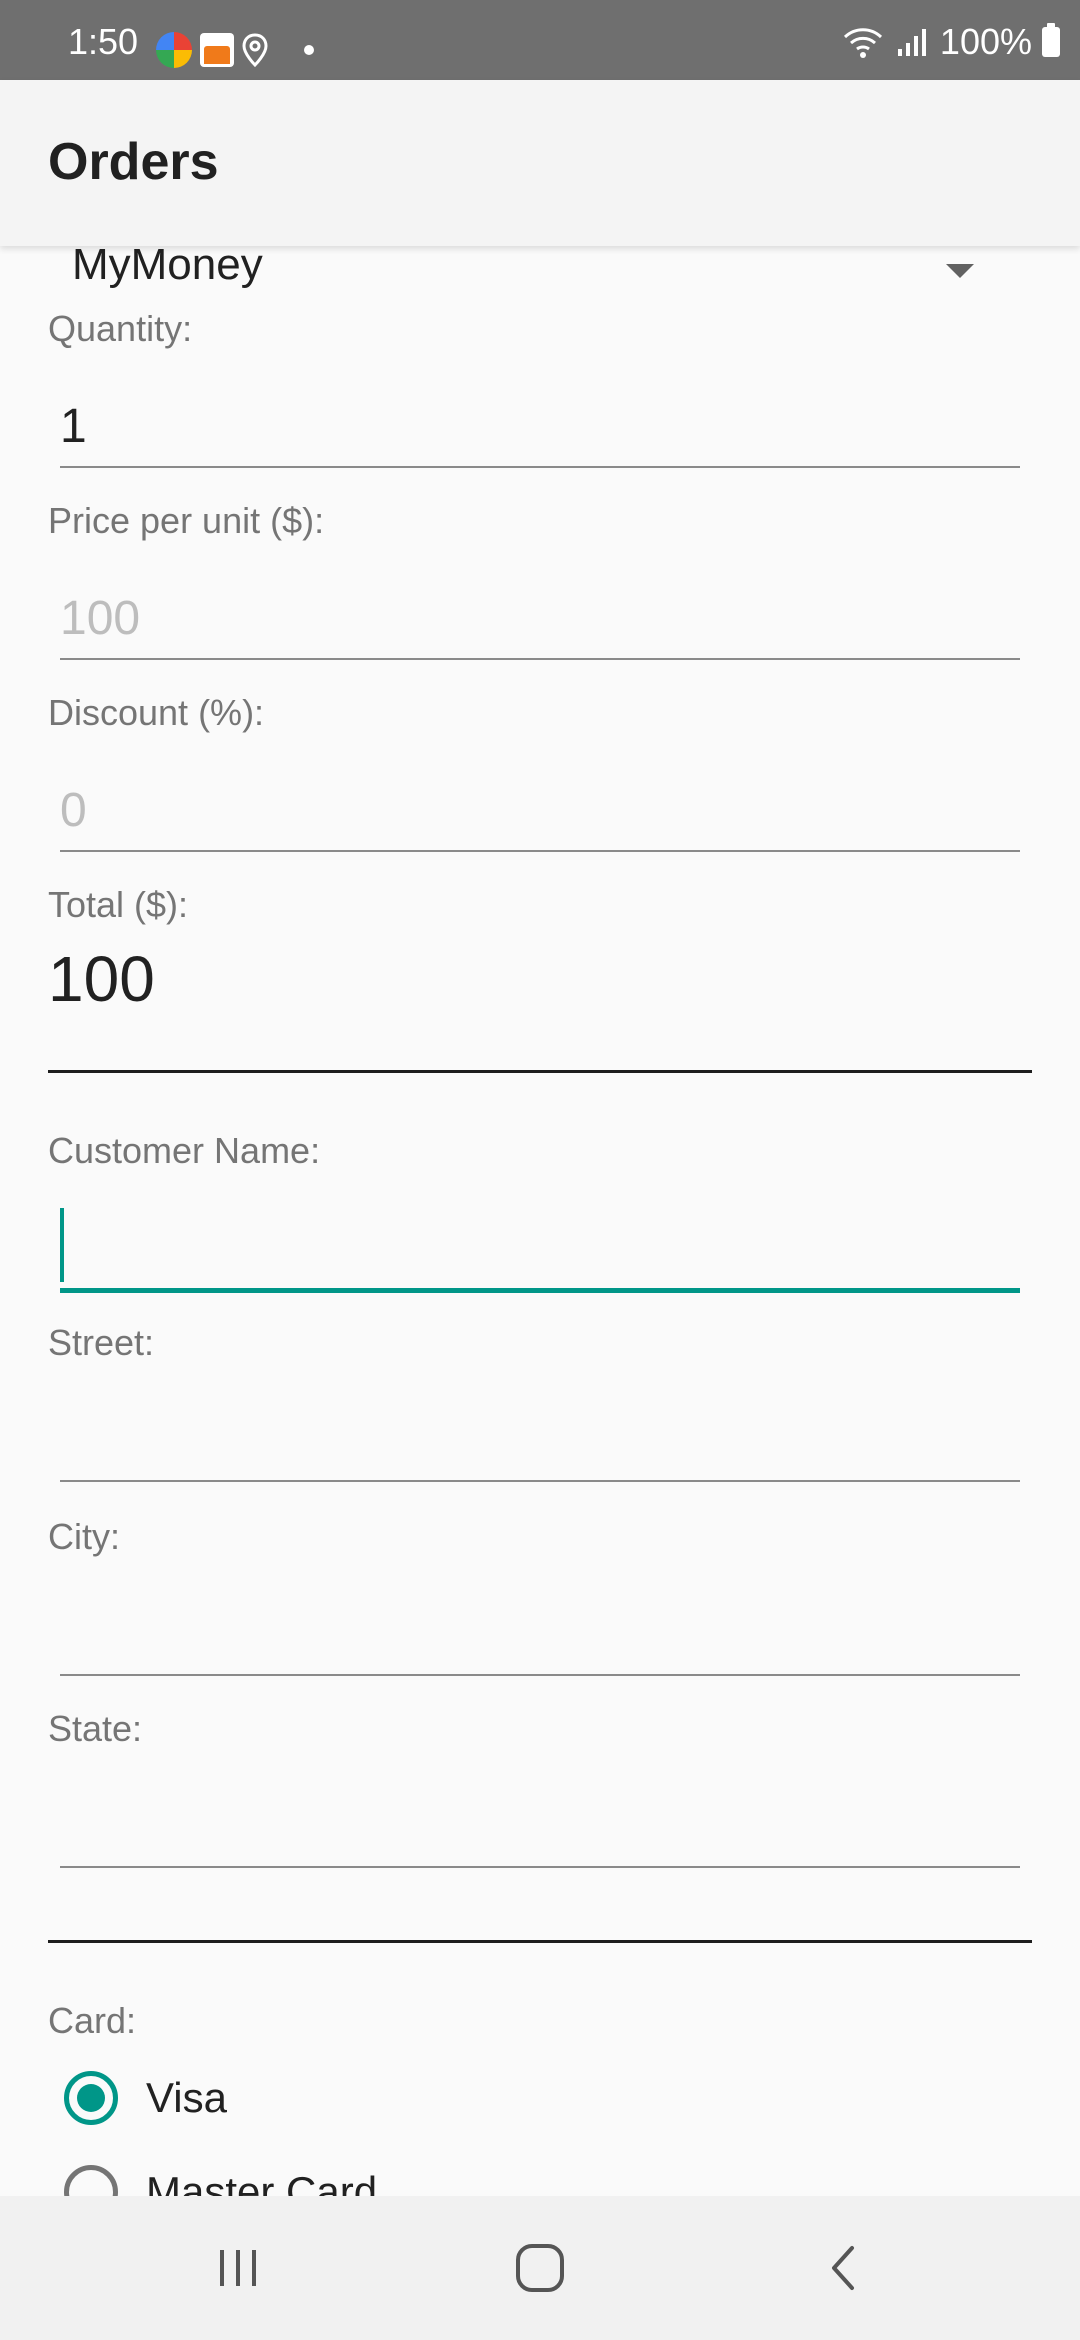  I want to click on price-value: 100, so click(100, 618).